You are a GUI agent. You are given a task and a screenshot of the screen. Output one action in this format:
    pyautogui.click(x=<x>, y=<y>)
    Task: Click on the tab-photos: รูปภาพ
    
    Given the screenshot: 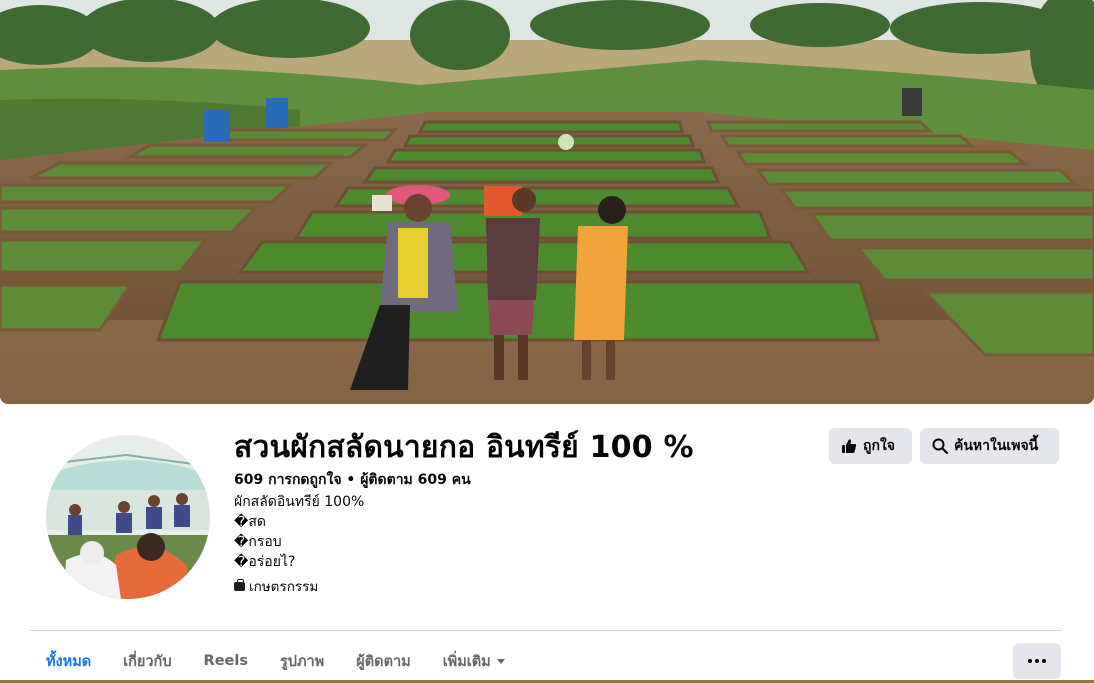 What is the action you would take?
    pyautogui.click(x=302, y=661)
    